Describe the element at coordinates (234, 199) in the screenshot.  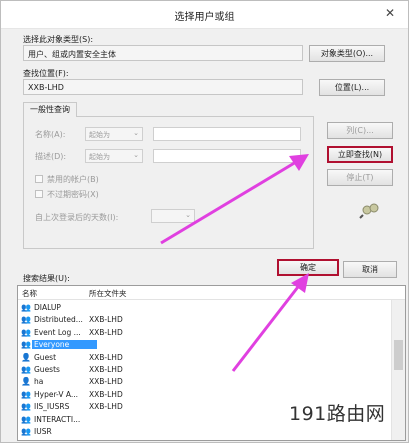
I see `arrow-to-find-now` at that location.